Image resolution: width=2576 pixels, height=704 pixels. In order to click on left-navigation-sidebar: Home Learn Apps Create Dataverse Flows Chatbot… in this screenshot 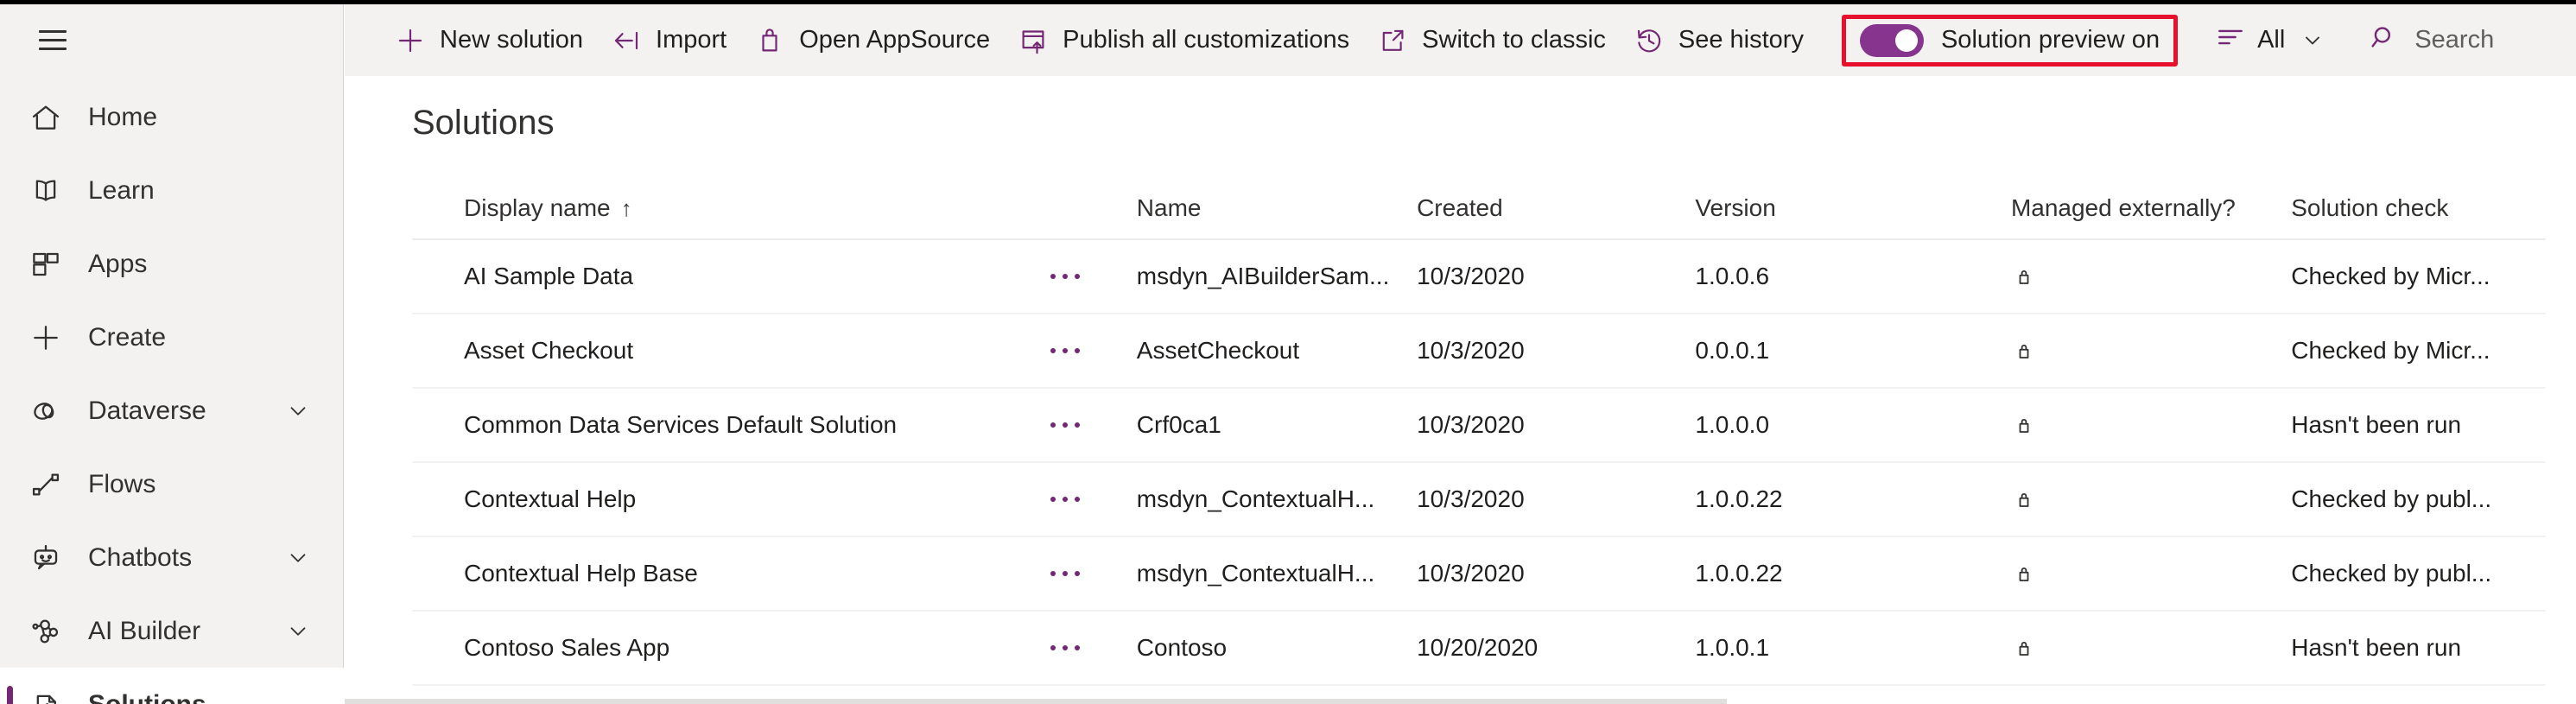, I will do `click(172, 354)`.